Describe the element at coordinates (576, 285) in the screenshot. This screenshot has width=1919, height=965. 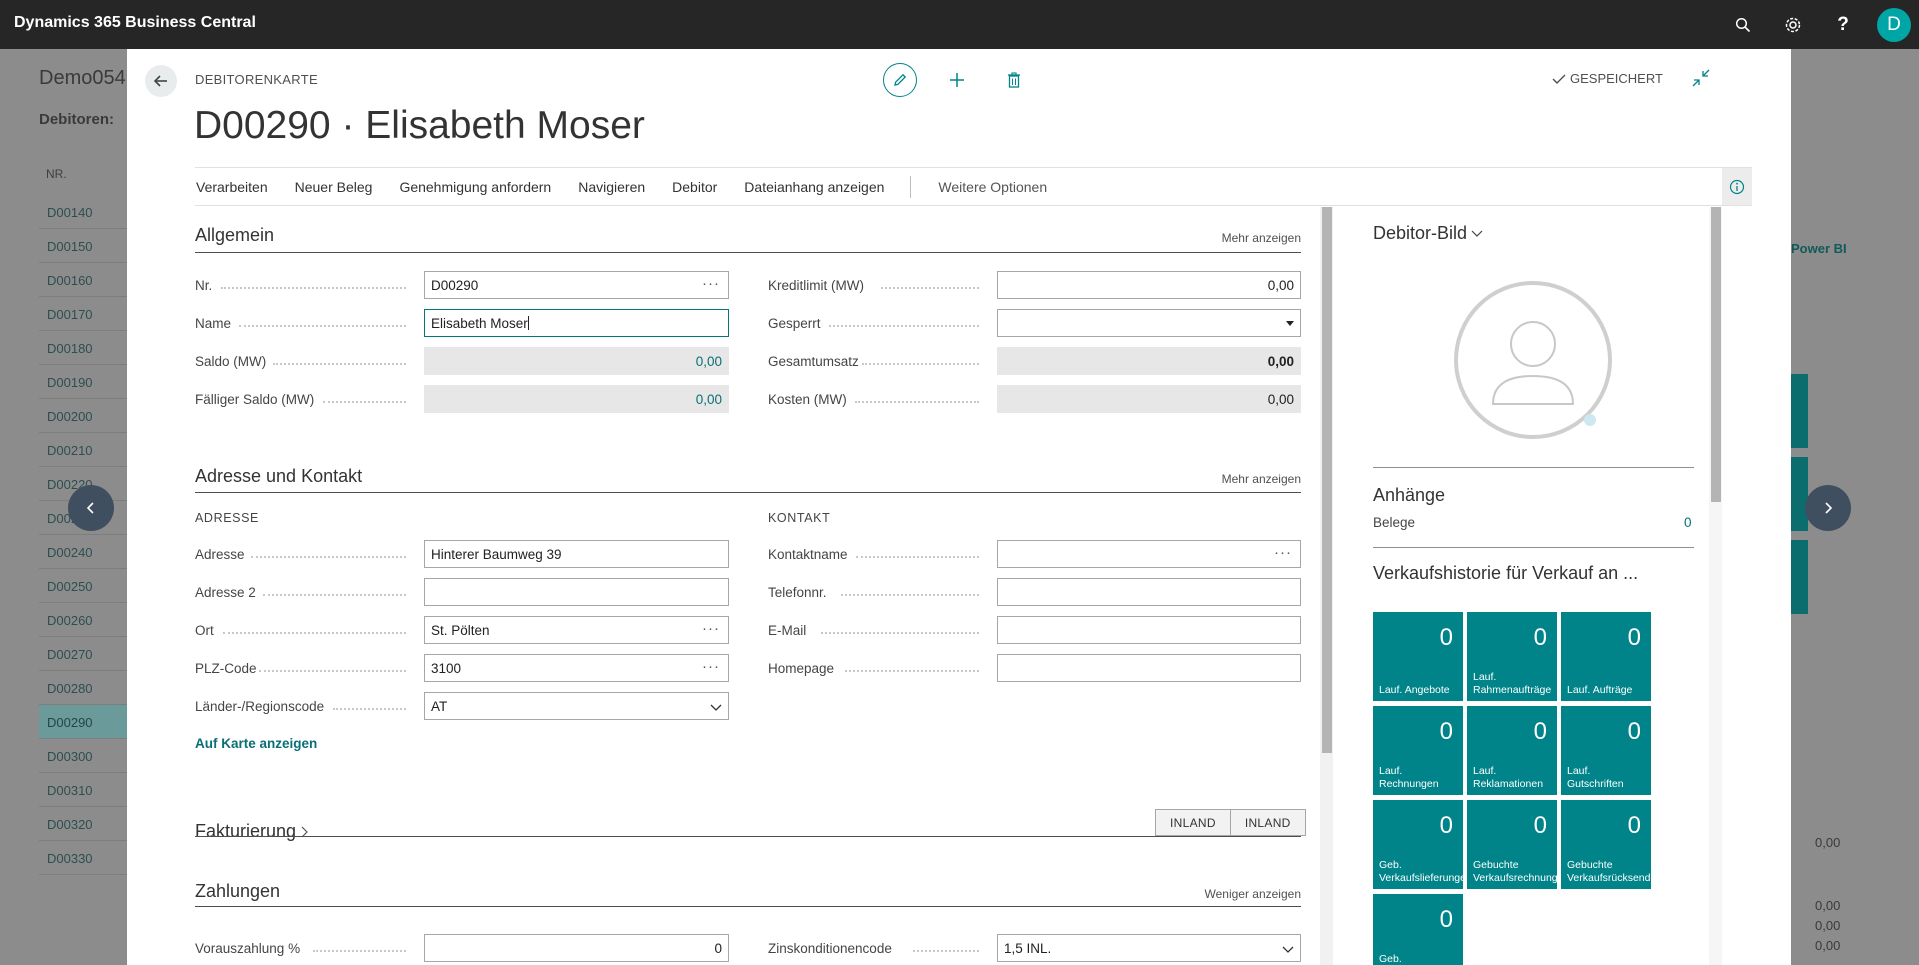
I see `nr-field: D00290 ···` at that location.